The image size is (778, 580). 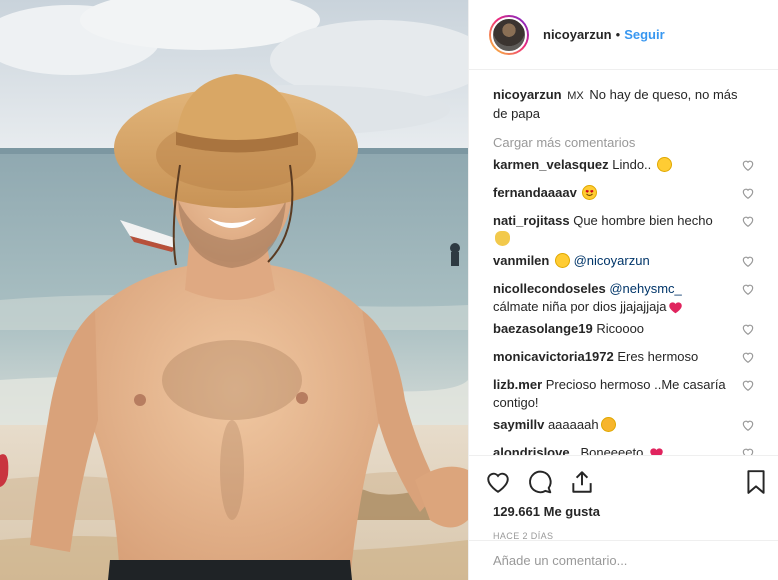 I want to click on likes-label: Me gusta, so click(x=571, y=511).